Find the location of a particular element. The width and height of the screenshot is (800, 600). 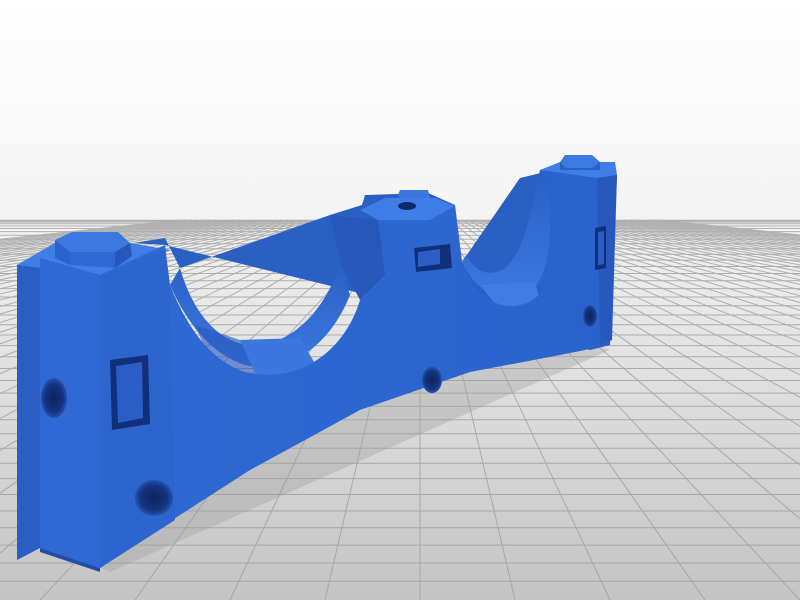

left-block-lower-hole is located at coordinates (154, 498).